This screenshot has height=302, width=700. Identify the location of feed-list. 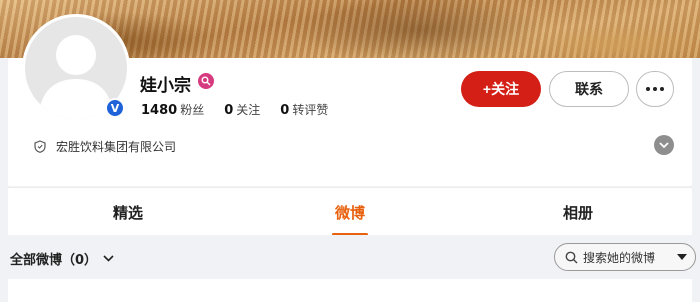
(350, 290).